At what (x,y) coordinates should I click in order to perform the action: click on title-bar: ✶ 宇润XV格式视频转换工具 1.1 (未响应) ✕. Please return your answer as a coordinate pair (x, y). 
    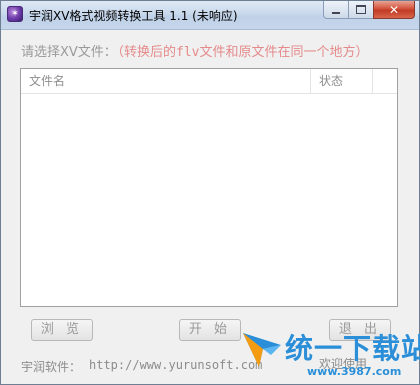
    Looking at the image, I should click on (210, 15).